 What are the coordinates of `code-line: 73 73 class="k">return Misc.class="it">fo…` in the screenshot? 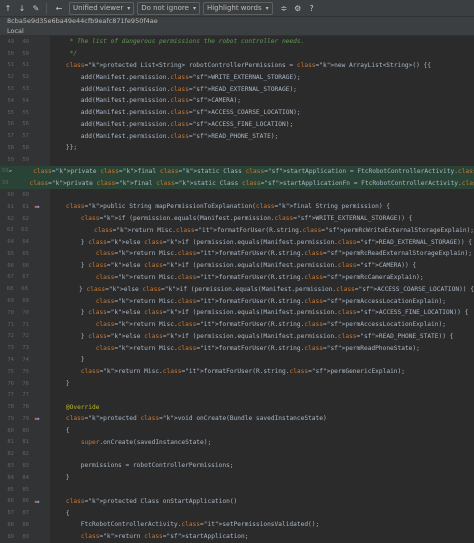 It's located at (237, 348).